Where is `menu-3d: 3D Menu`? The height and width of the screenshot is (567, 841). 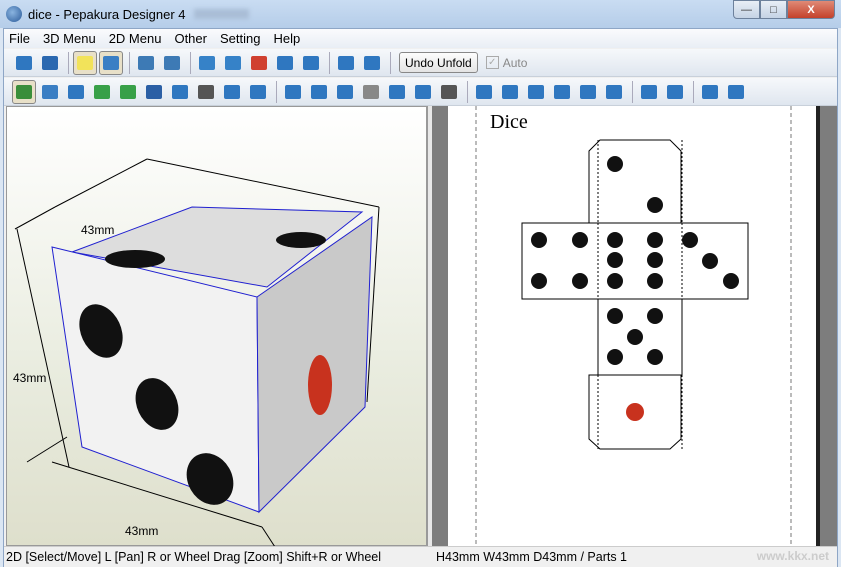
menu-3d: 3D Menu is located at coordinates (69, 38).